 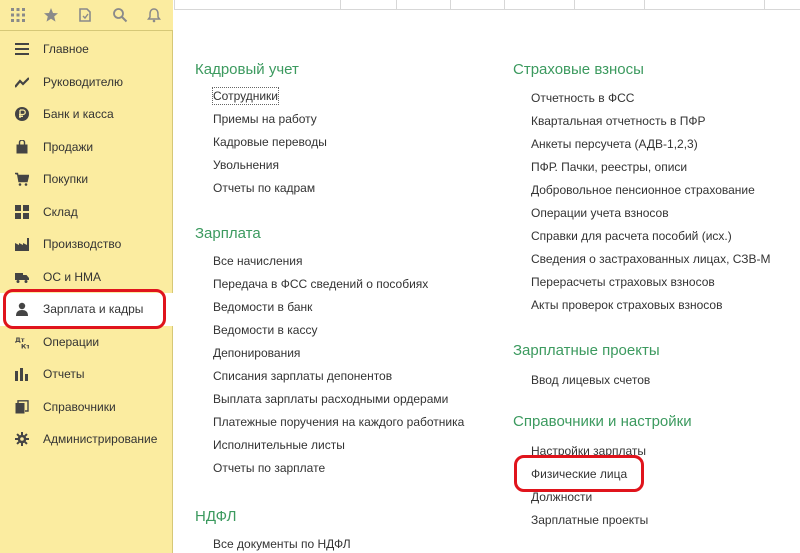 I want to click on sidebar-item-label: Банк и касса, so click(x=78, y=114).